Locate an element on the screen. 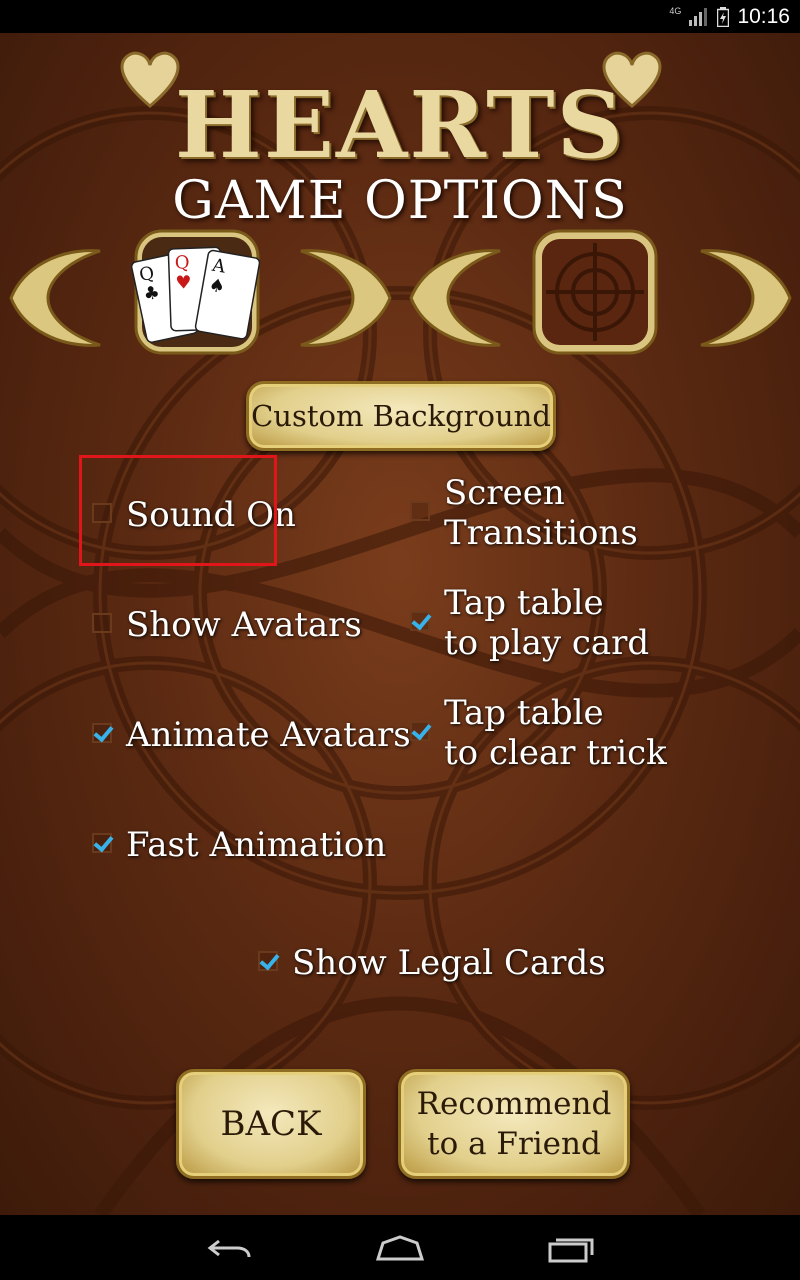 The height and width of the screenshot is (1280, 800). custom-background-button: Custom Background is located at coordinates (401, 416).